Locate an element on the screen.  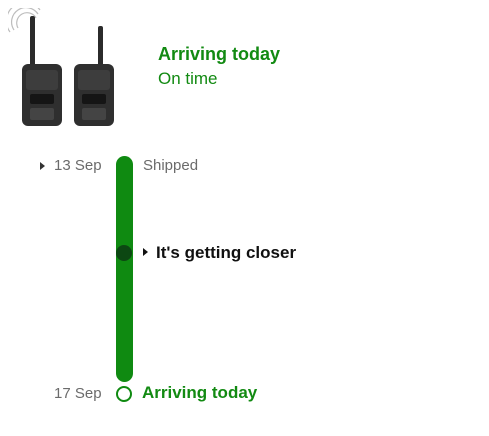
product-image is located at coordinates (67, 65).